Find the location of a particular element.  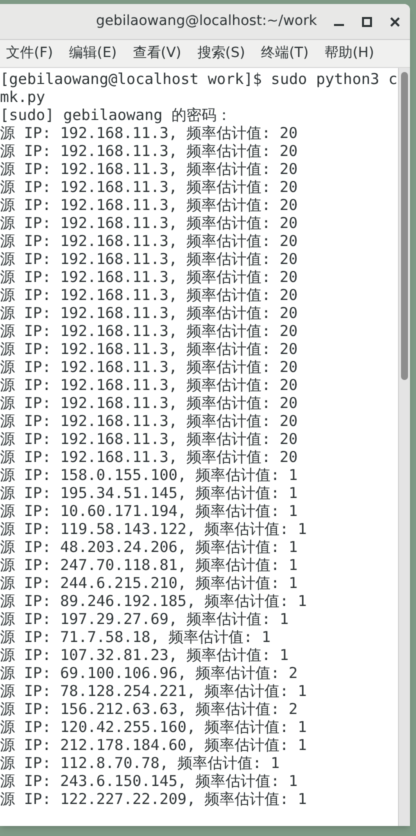

terminal-line: 源 IP: 10.60.171.194, 频率估计值: 1 is located at coordinates (149, 511).